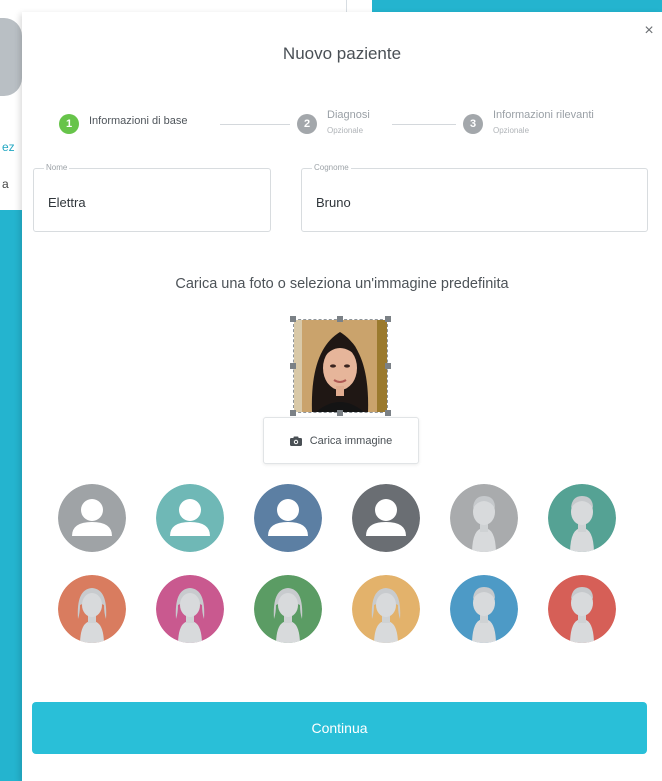 The height and width of the screenshot is (781, 662). Describe the element at coordinates (295, 441) in the screenshot. I see `camera-icon` at that location.